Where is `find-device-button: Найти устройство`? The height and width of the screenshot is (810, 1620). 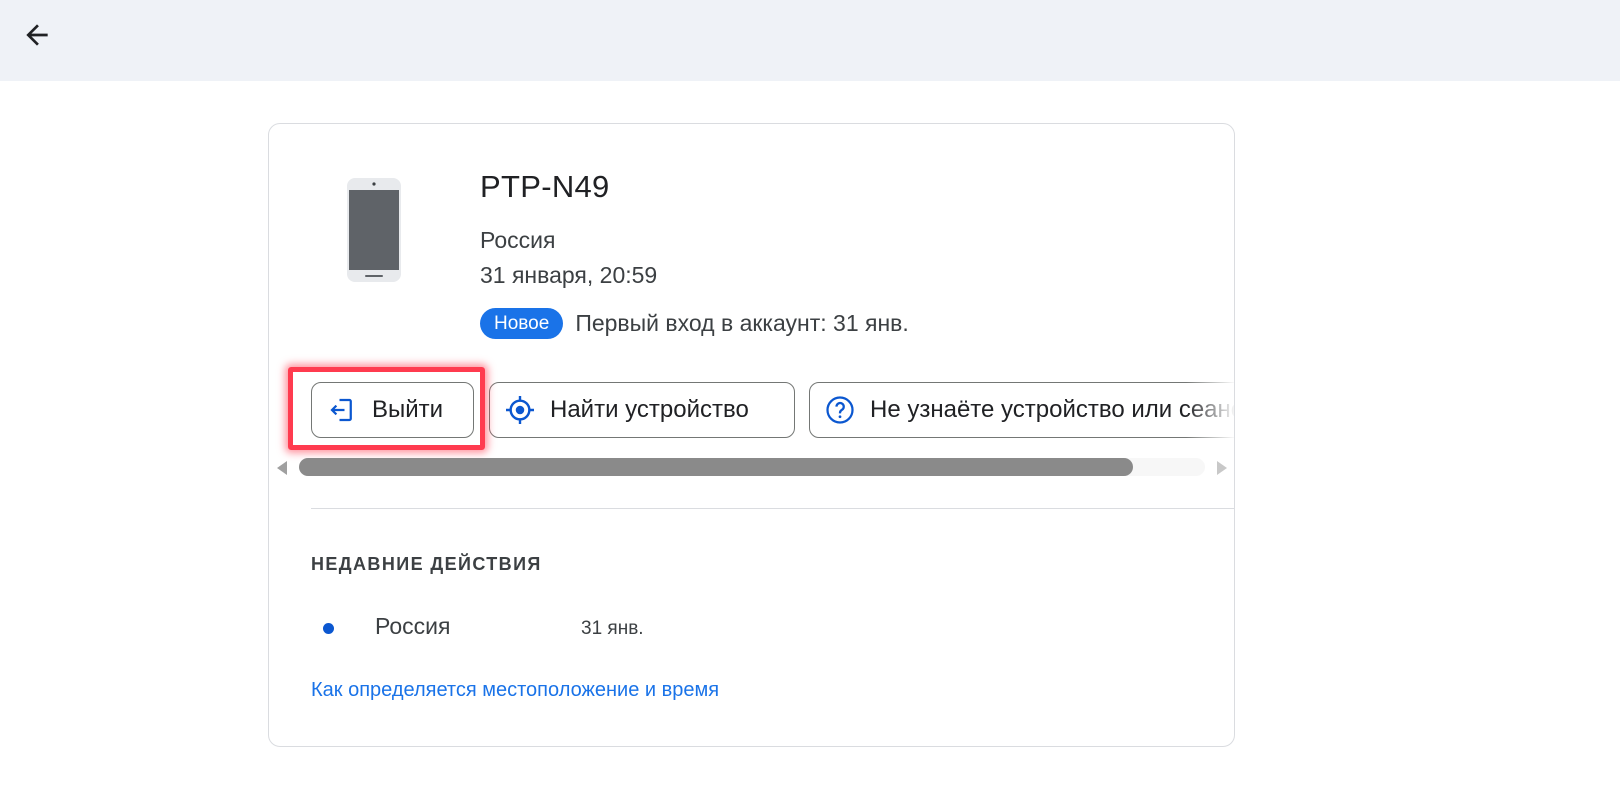 find-device-button: Найти устройство is located at coordinates (642, 410).